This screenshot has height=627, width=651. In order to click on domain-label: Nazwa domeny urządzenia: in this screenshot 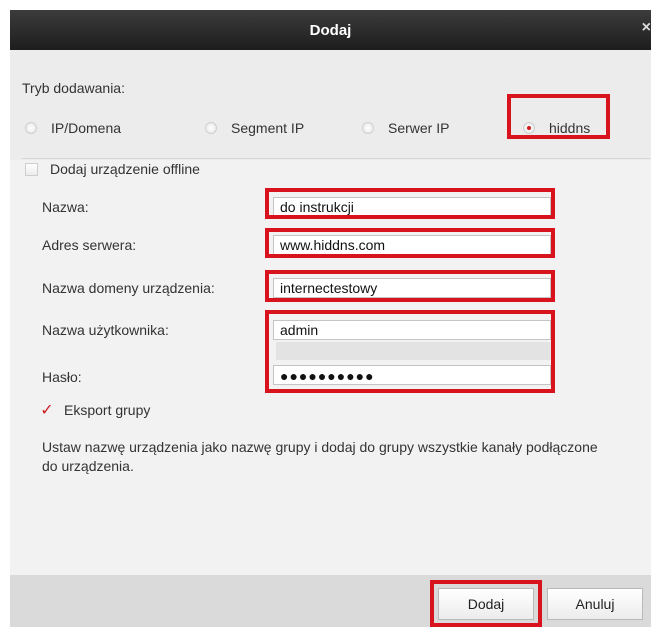, I will do `click(128, 288)`.